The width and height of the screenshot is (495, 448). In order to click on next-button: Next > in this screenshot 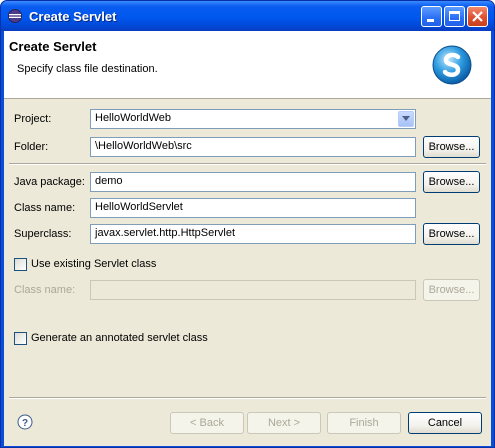, I will do `click(284, 423)`.